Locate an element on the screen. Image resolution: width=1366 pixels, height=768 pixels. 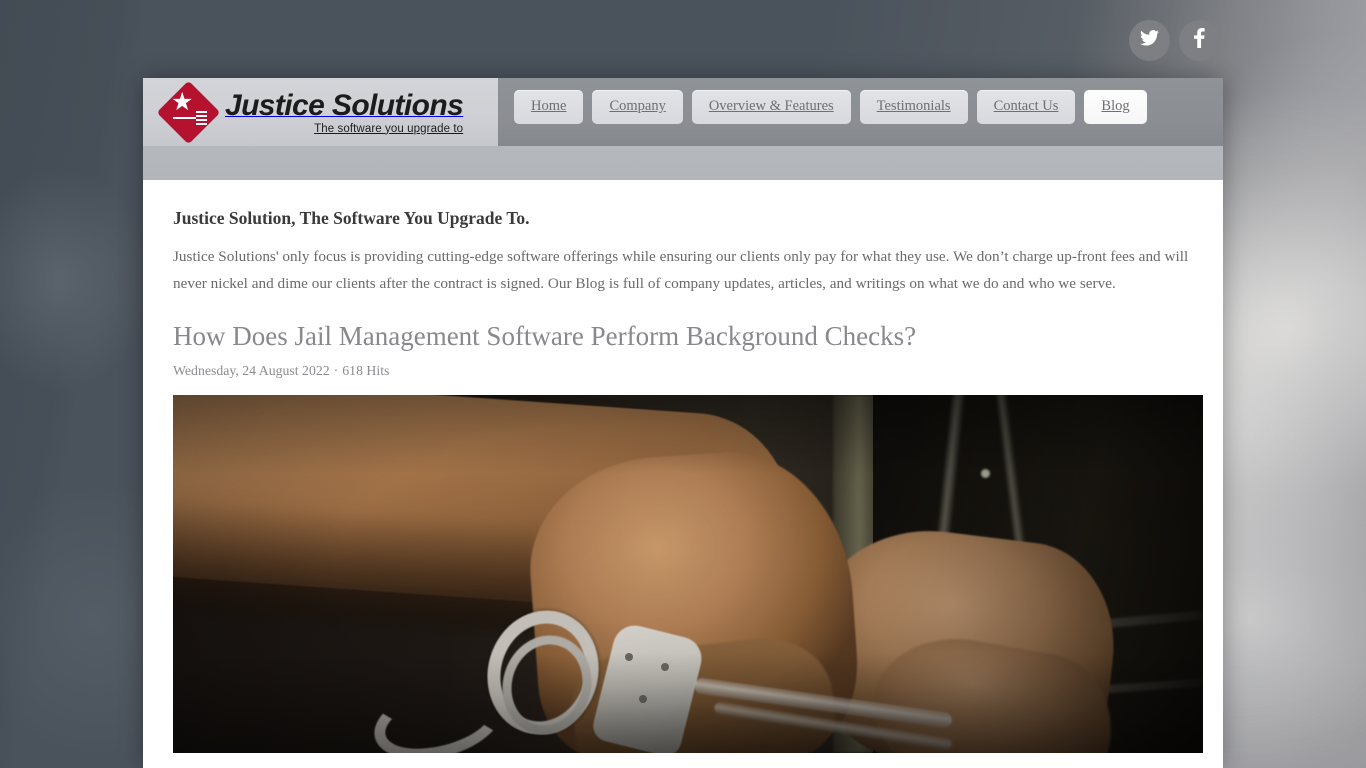
article-meta: Wednesday, 24 August 2022 · 618 Hits is located at coordinates (683, 371).